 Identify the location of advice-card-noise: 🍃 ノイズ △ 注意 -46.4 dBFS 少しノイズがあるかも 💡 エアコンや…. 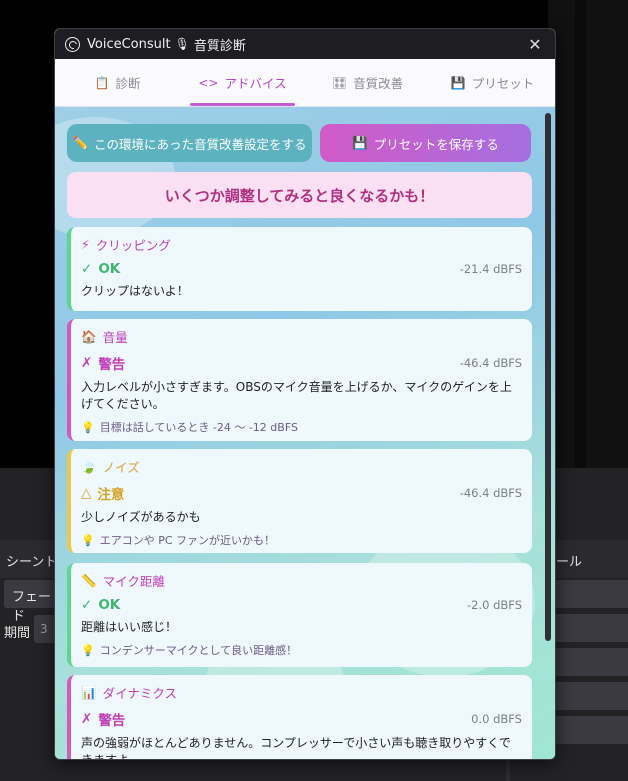
(299, 501).